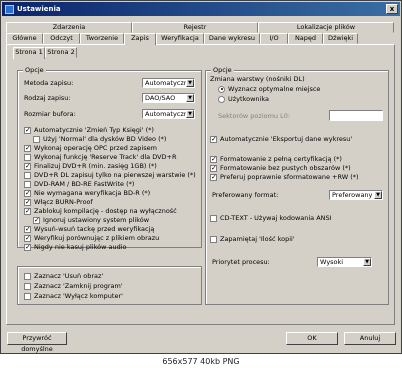 This screenshot has height=369, width=402. I want to click on check-label: Ignoruj ustawiony system plików, so click(96, 220).